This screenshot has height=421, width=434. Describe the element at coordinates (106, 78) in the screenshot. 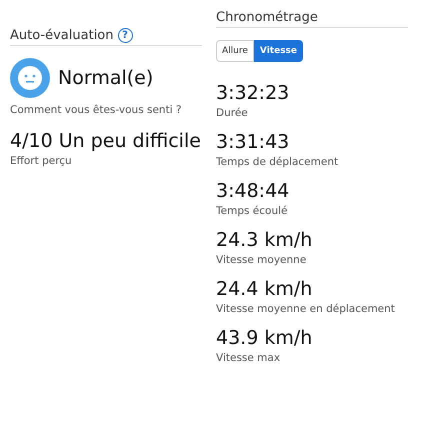

I see `feeling-value: Normal(e)` at that location.